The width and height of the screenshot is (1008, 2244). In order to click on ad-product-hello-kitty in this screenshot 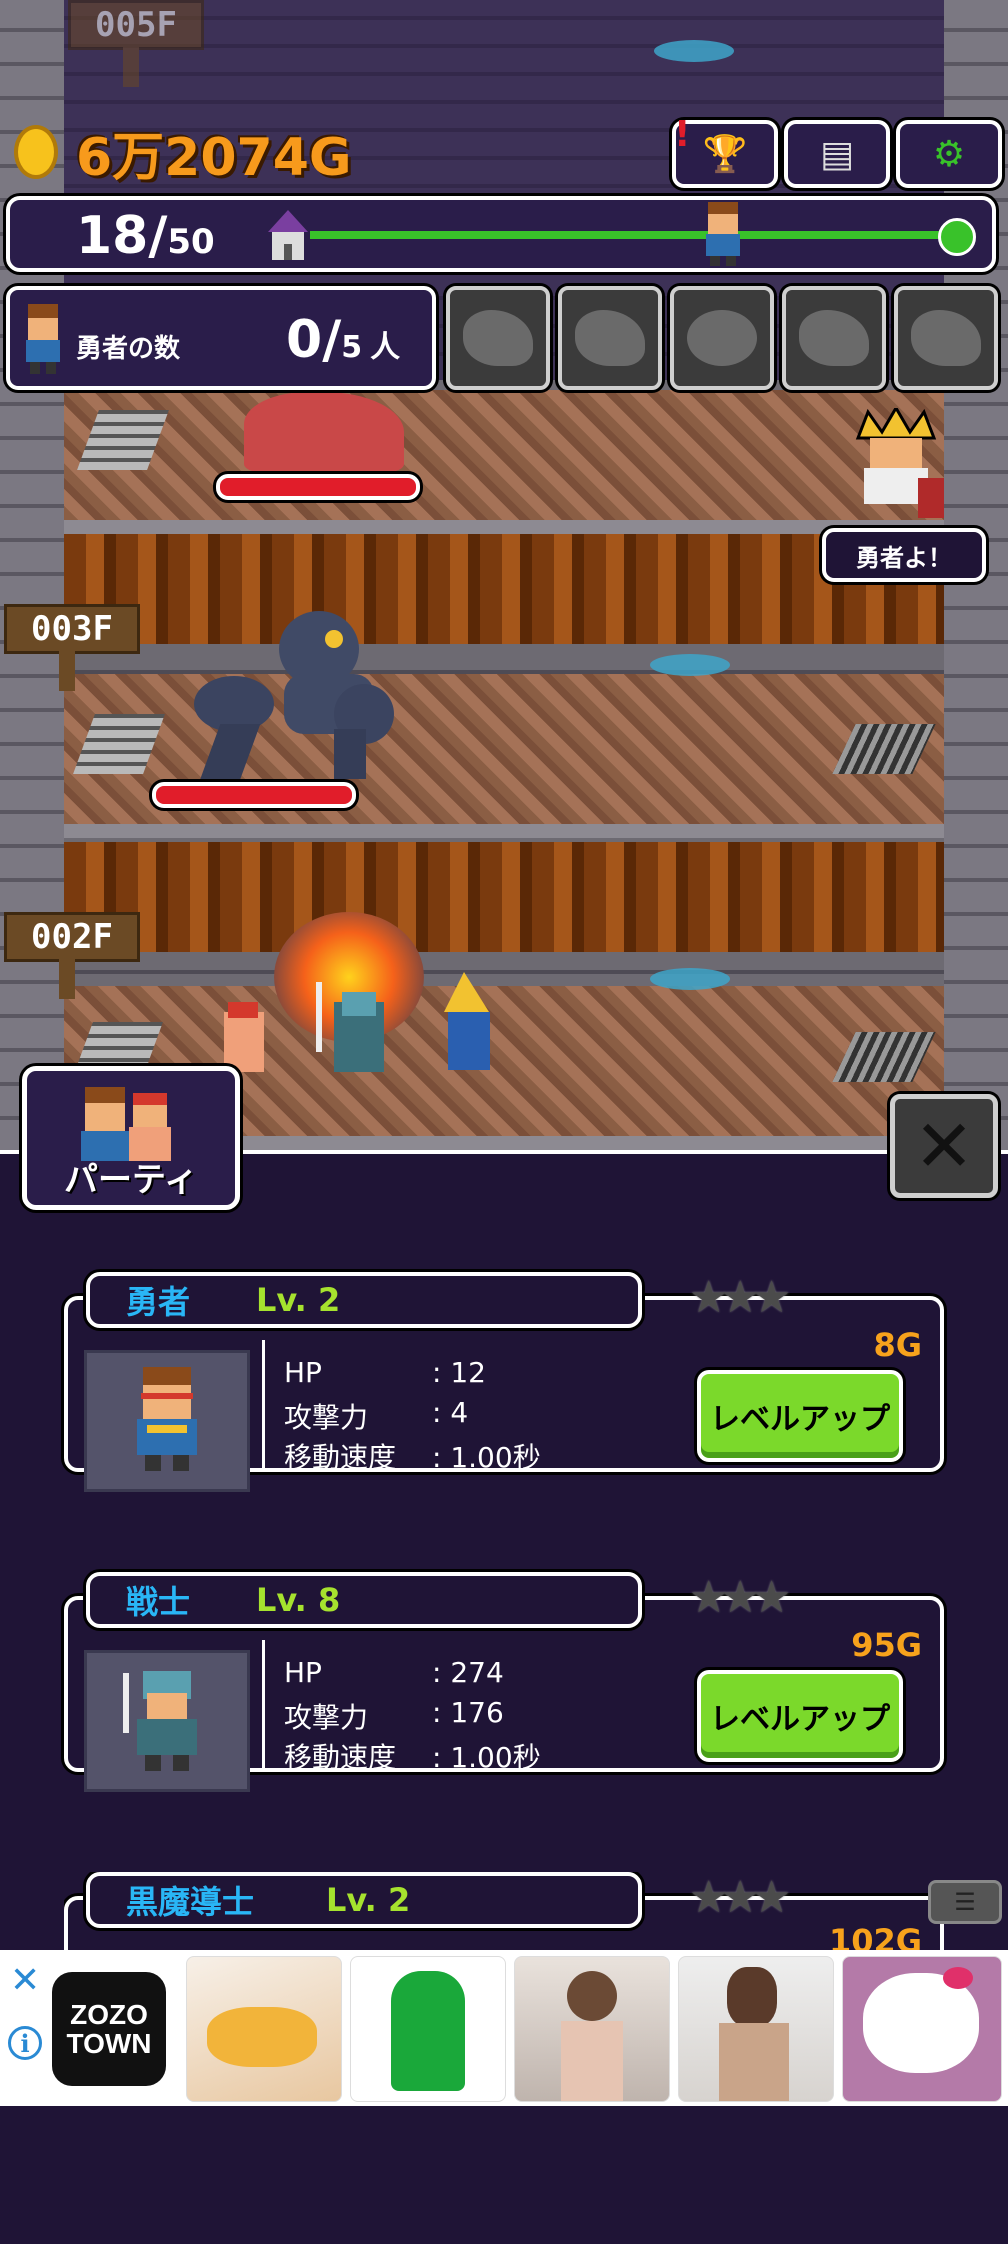, I will do `click(922, 2029)`.